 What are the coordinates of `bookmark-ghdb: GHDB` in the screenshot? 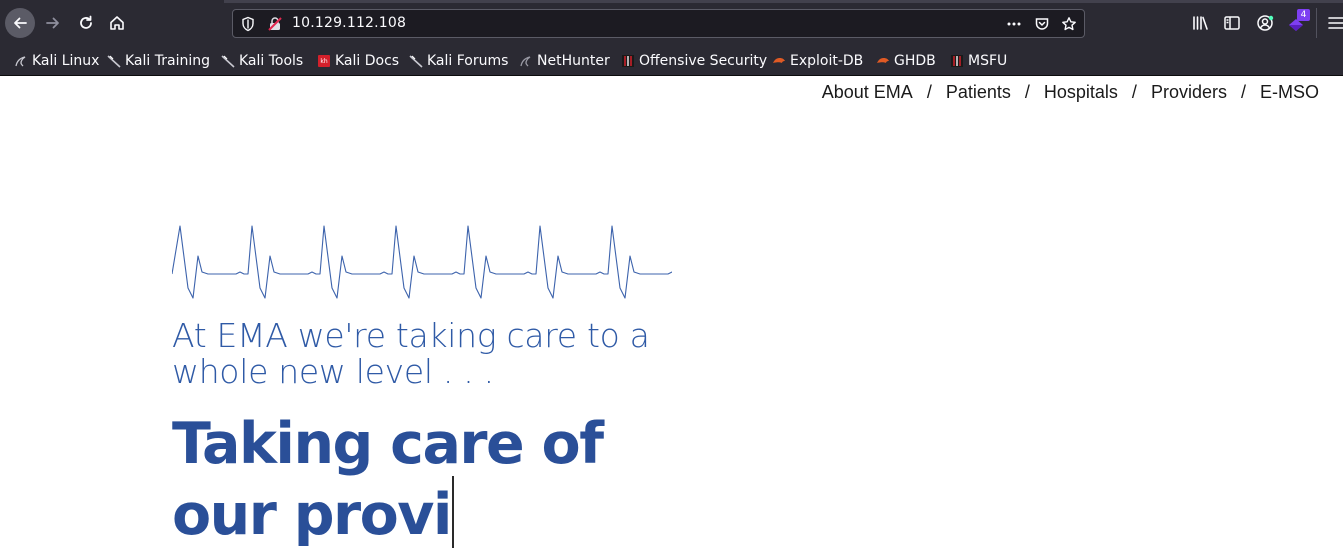 It's located at (906, 61).